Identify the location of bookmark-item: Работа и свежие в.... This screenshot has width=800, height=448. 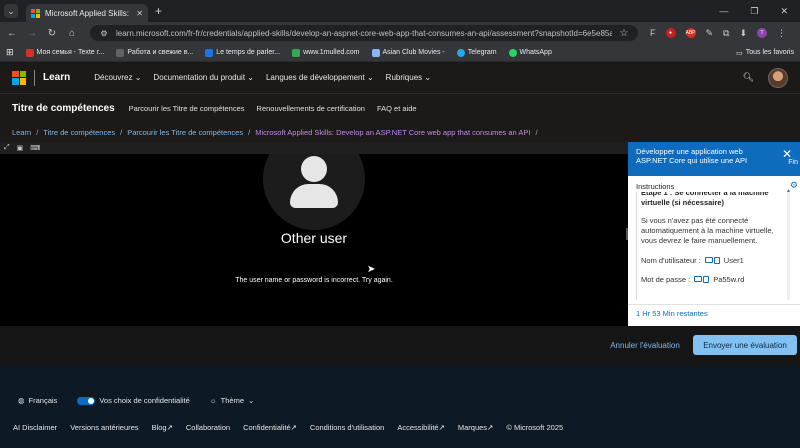
(154, 52).